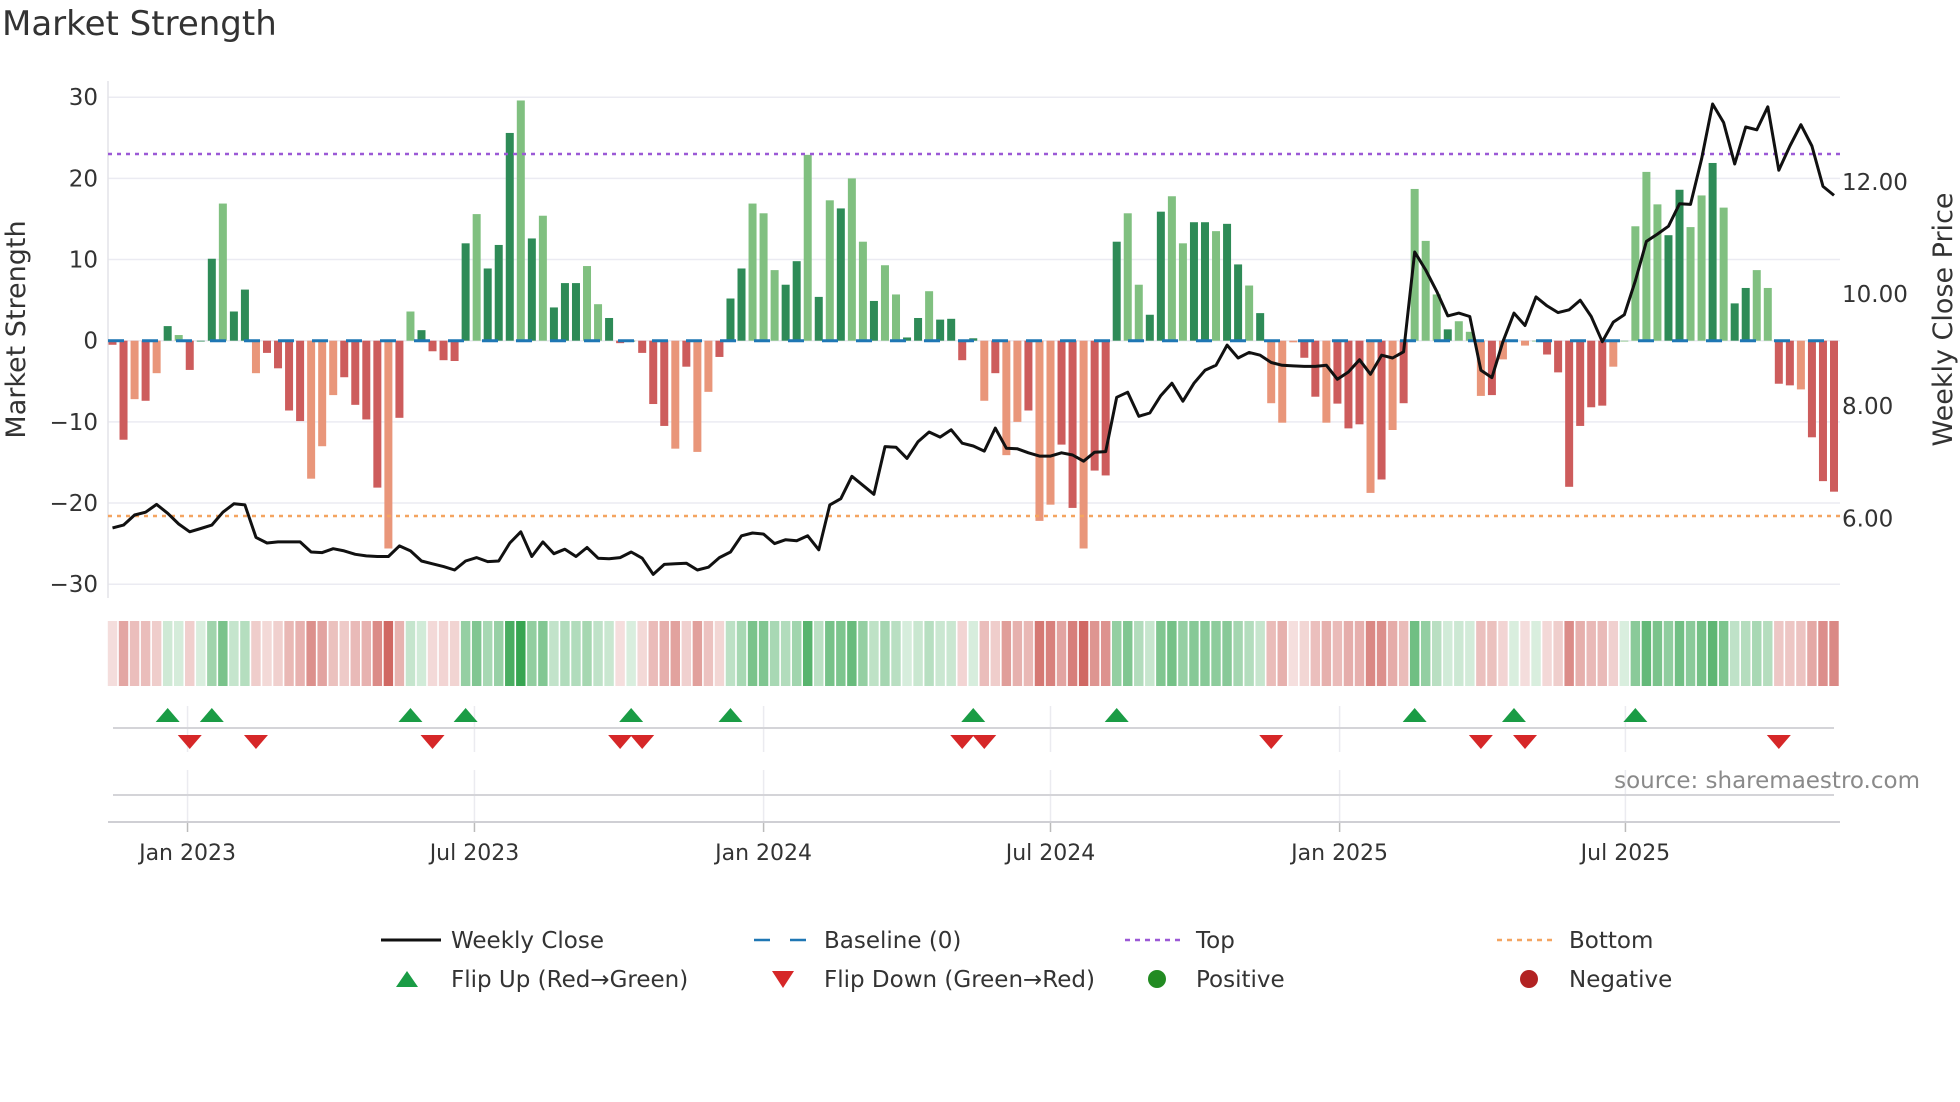 The width and height of the screenshot is (1960, 1102). I want to click on x-tick-label: Jul 2025, so click(1625, 853).